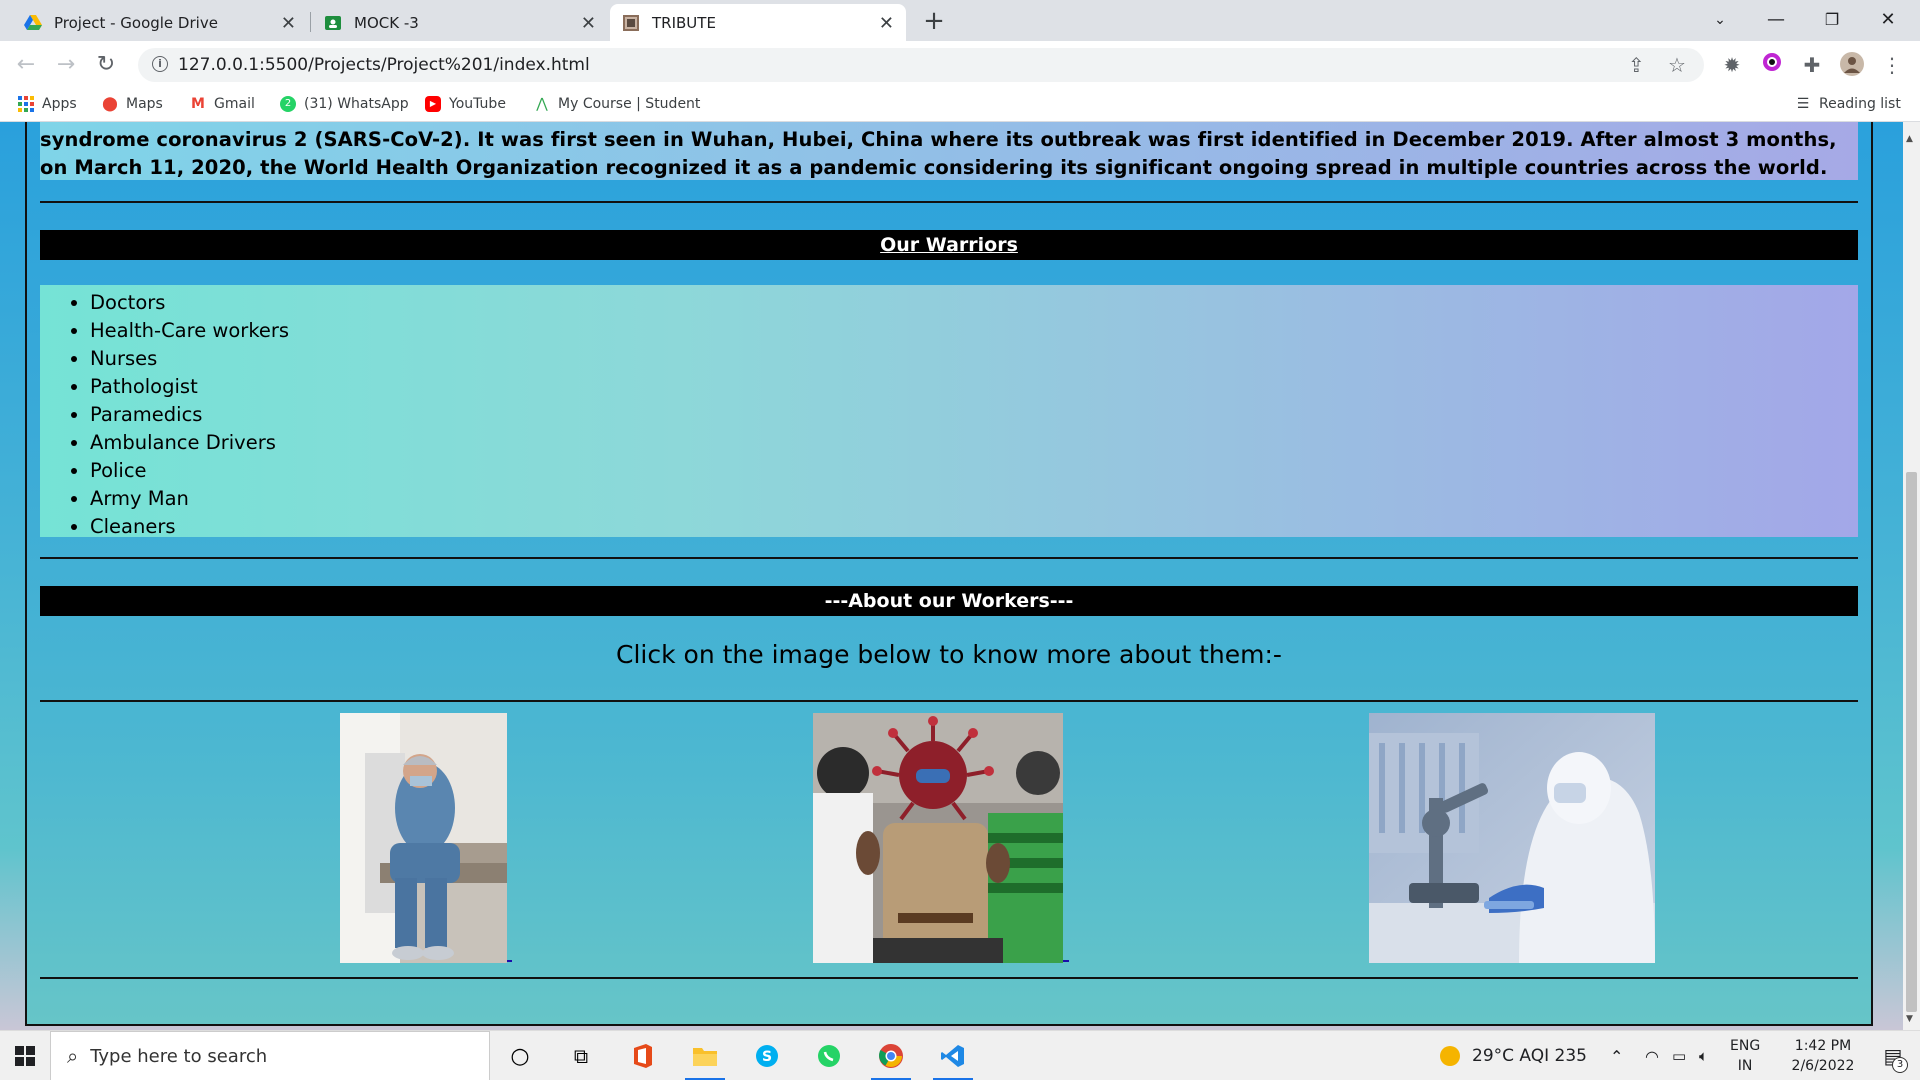 This screenshot has width=1920, height=1080. What do you see at coordinates (938, 838) in the screenshot?
I see `police-photo-link` at bounding box center [938, 838].